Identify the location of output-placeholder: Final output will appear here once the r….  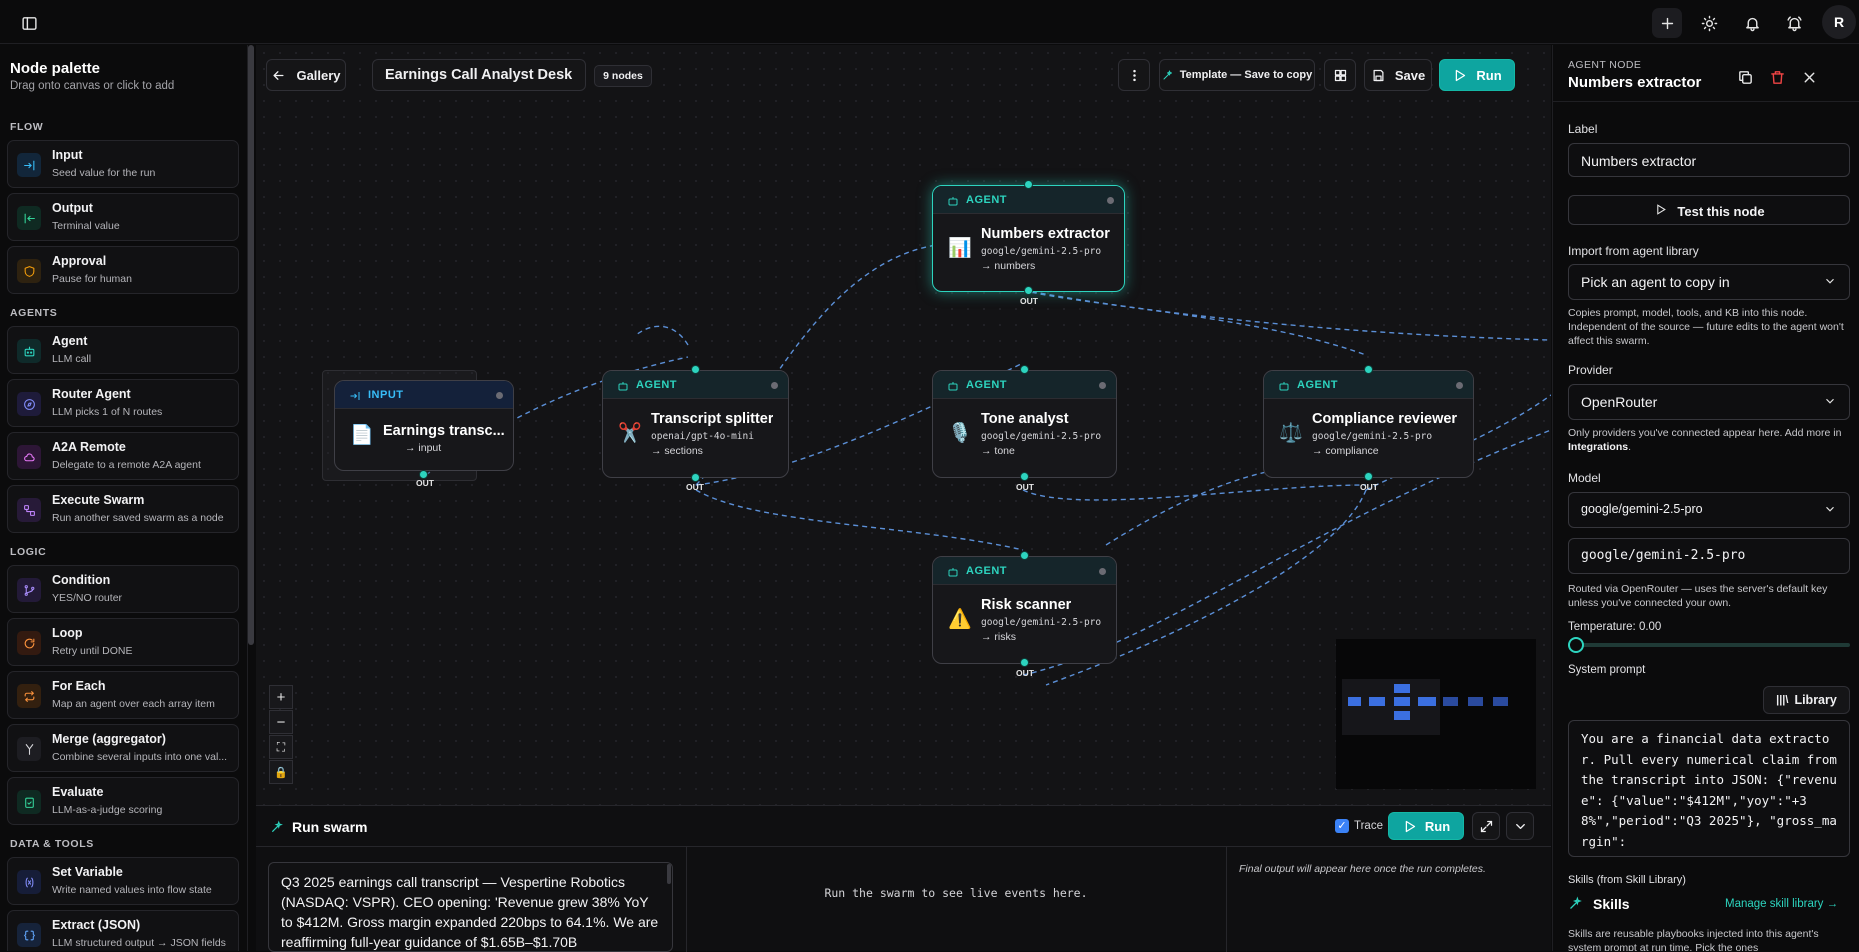
(1362, 869).